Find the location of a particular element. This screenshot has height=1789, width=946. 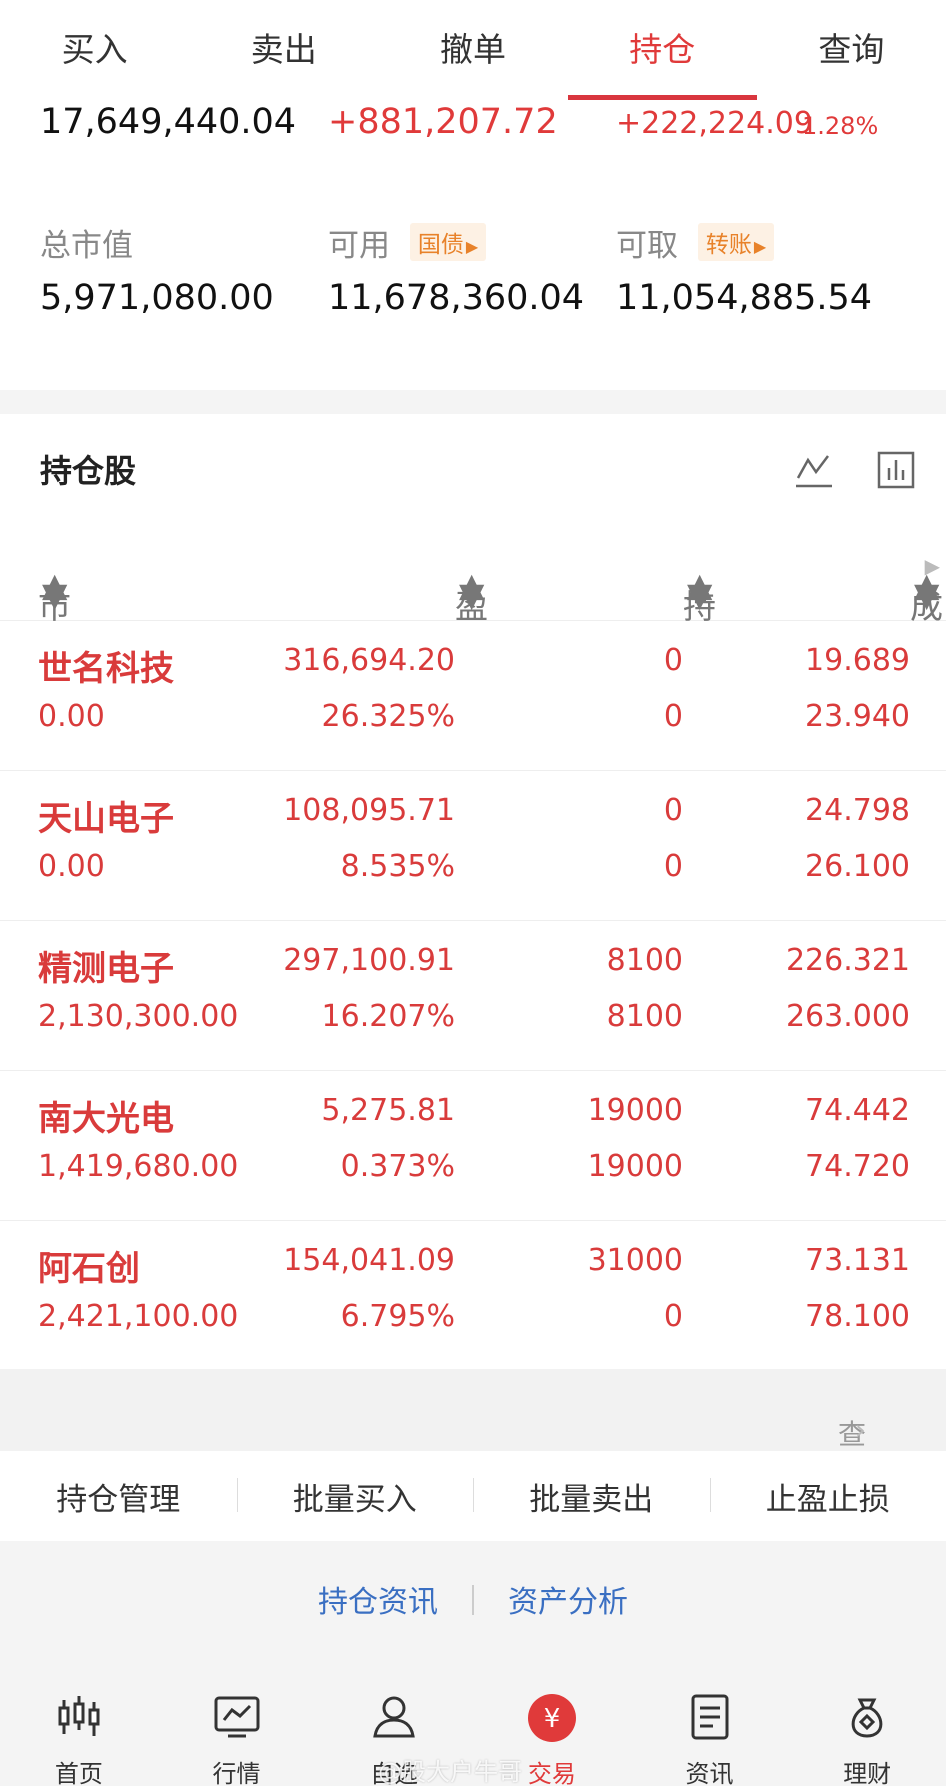

stock-available: 8100 is located at coordinates (645, 1016).